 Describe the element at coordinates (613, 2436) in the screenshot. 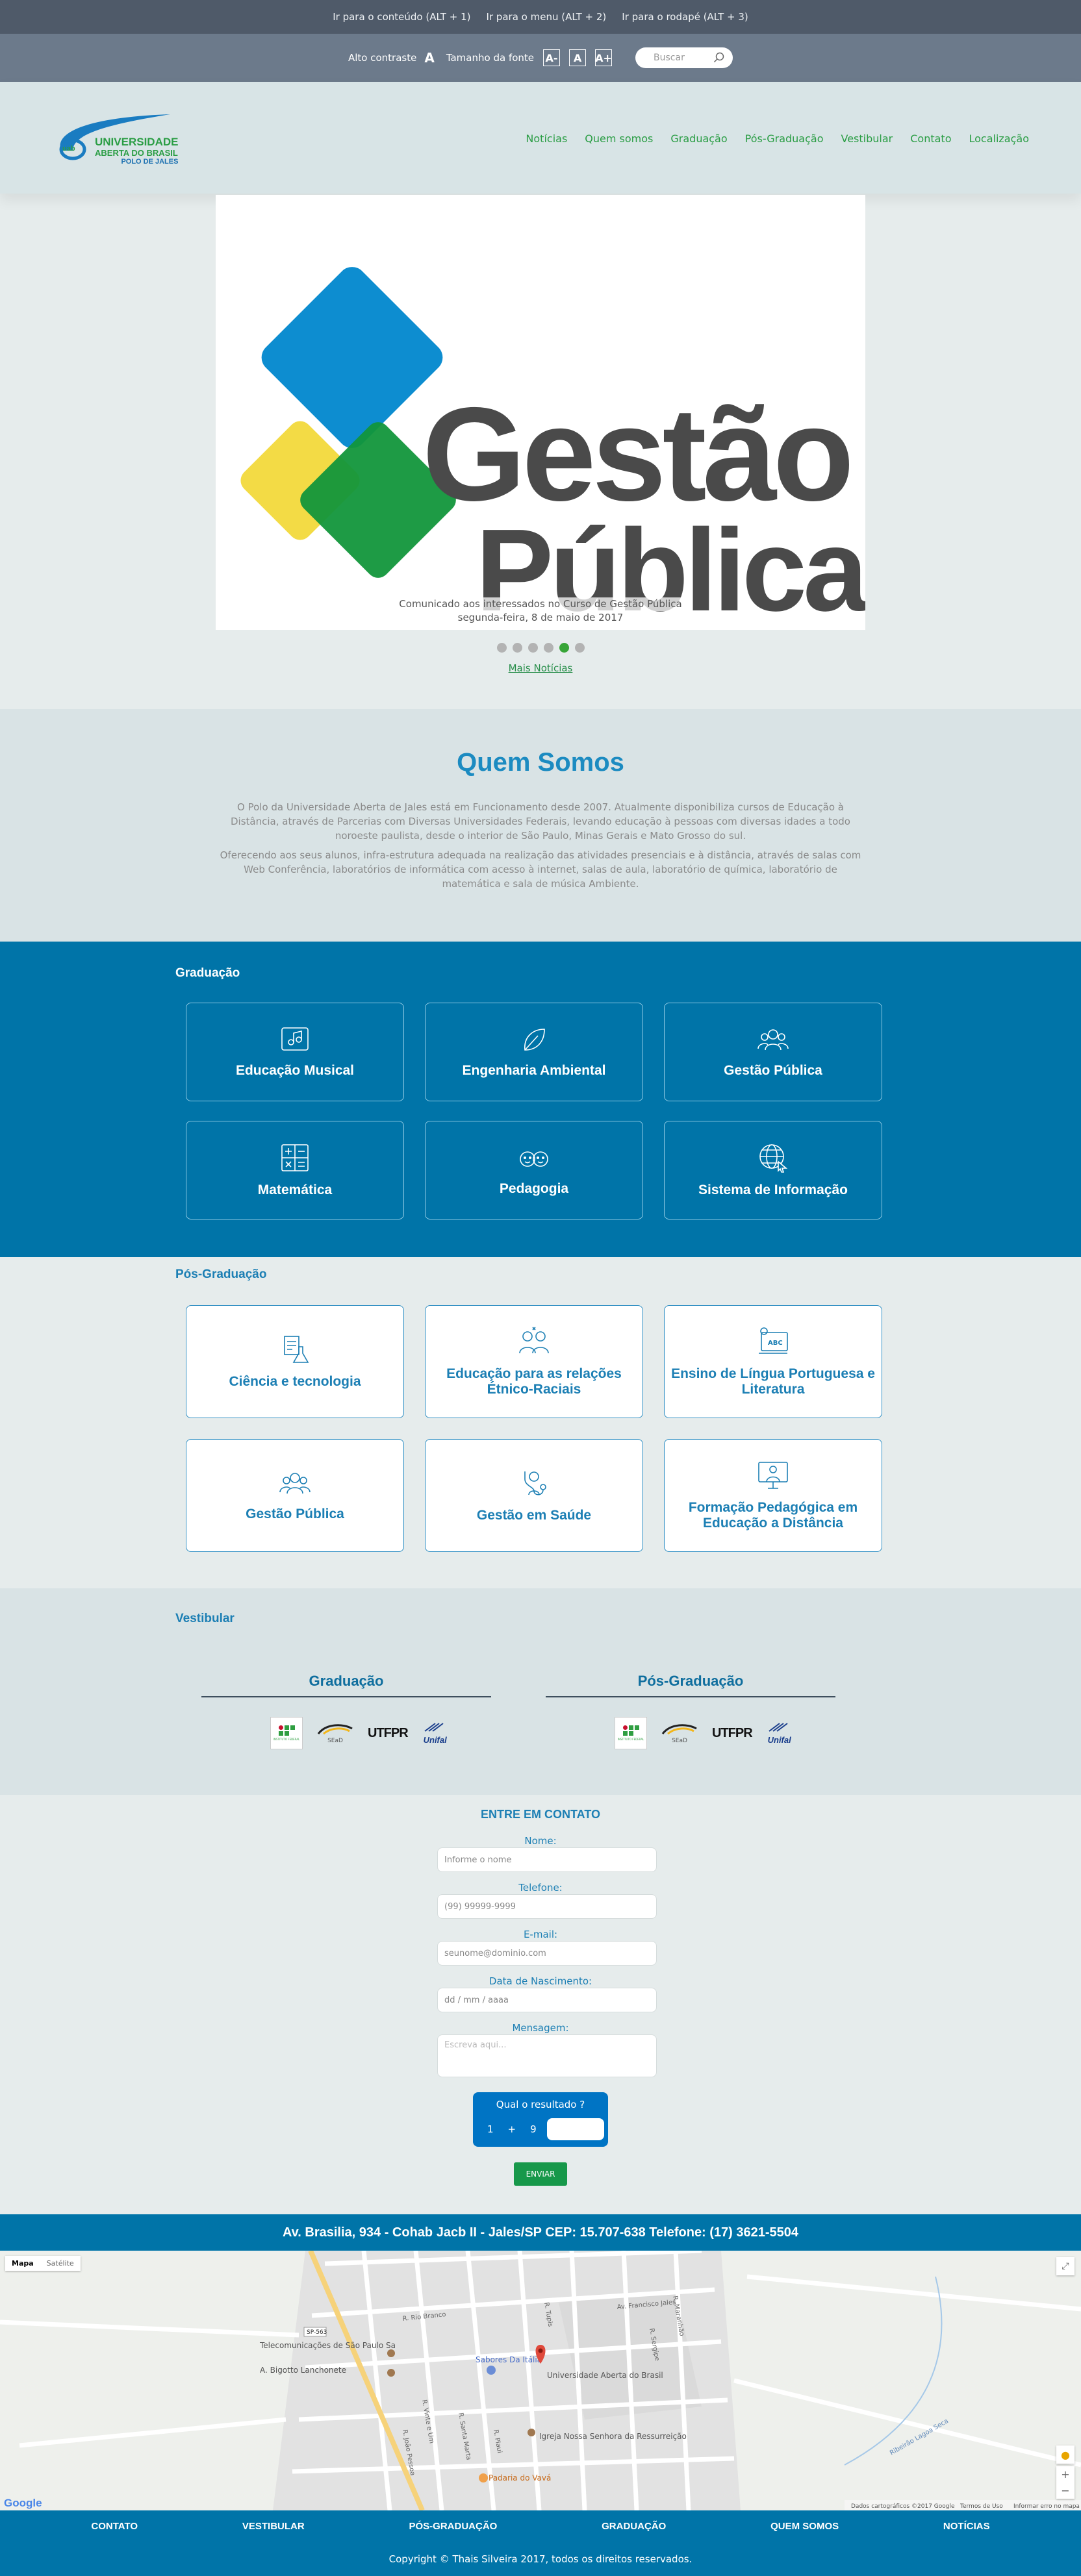

I see `place-igreja: Igreja Nossa Senhora da Ressurreição` at that location.